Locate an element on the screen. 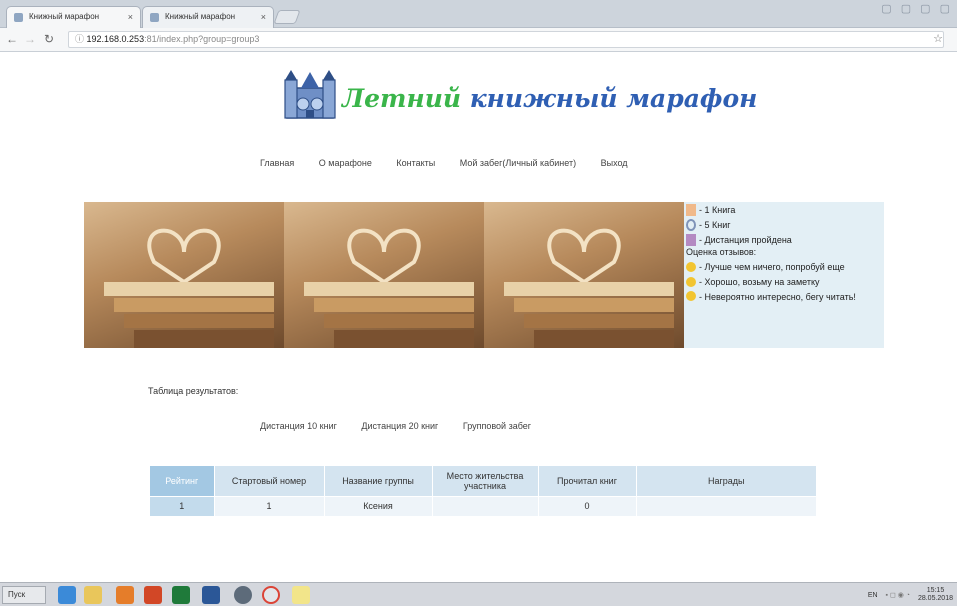  nav-contacts: Контакты is located at coordinates (415, 163).